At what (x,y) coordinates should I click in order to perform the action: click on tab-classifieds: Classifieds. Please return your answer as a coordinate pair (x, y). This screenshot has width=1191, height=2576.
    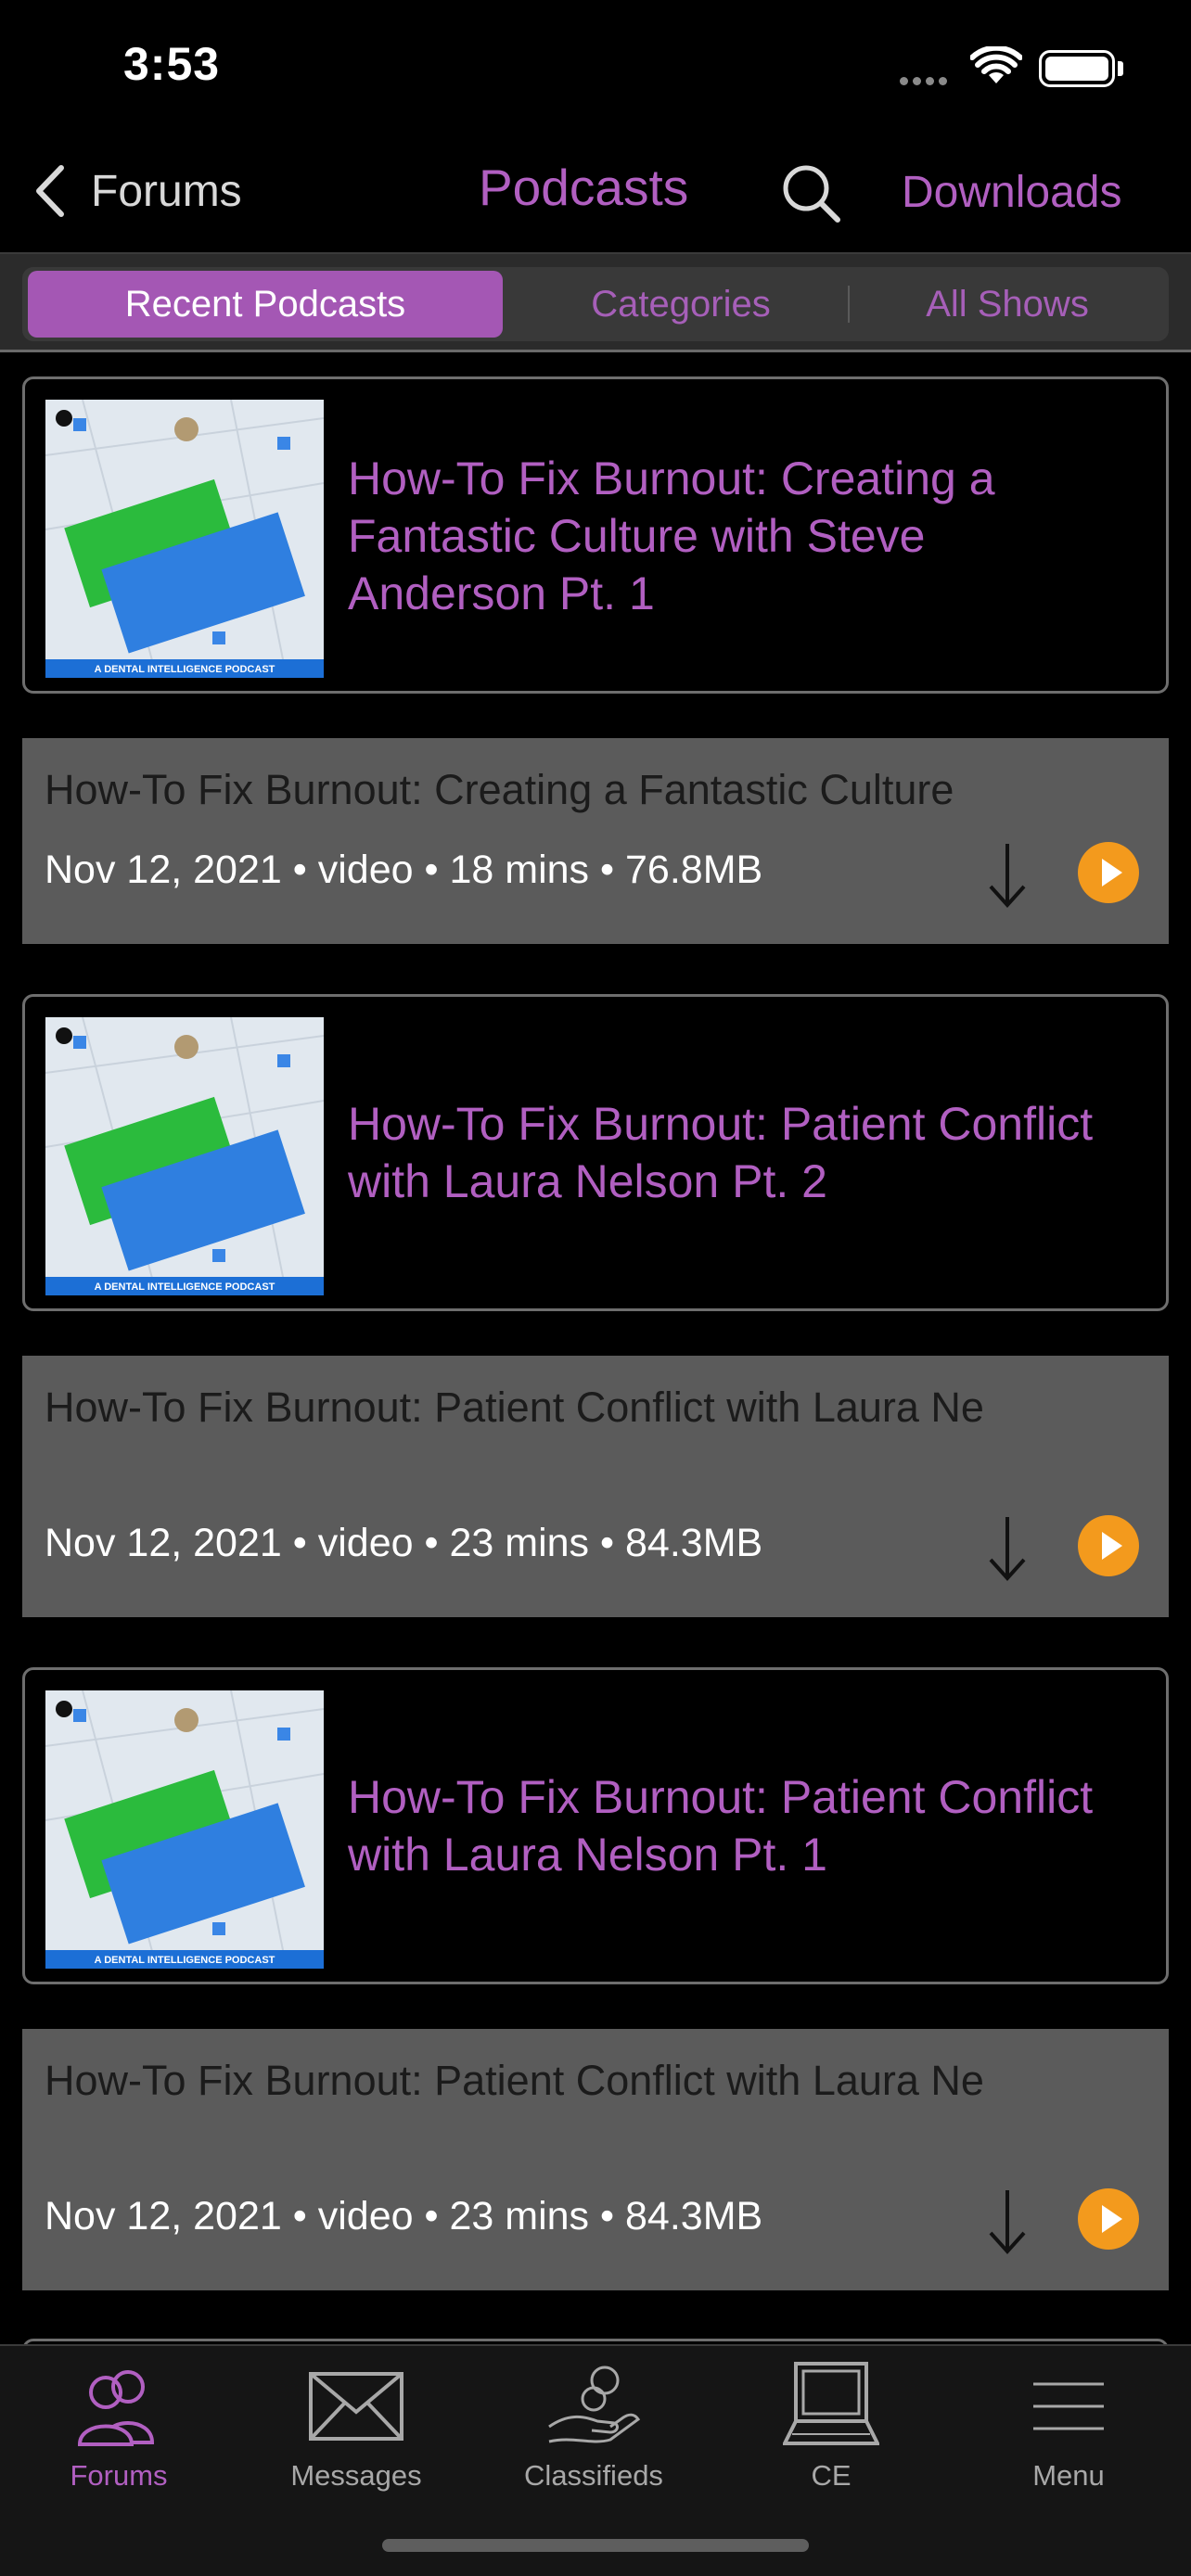
    Looking at the image, I should click on (593, 2424).